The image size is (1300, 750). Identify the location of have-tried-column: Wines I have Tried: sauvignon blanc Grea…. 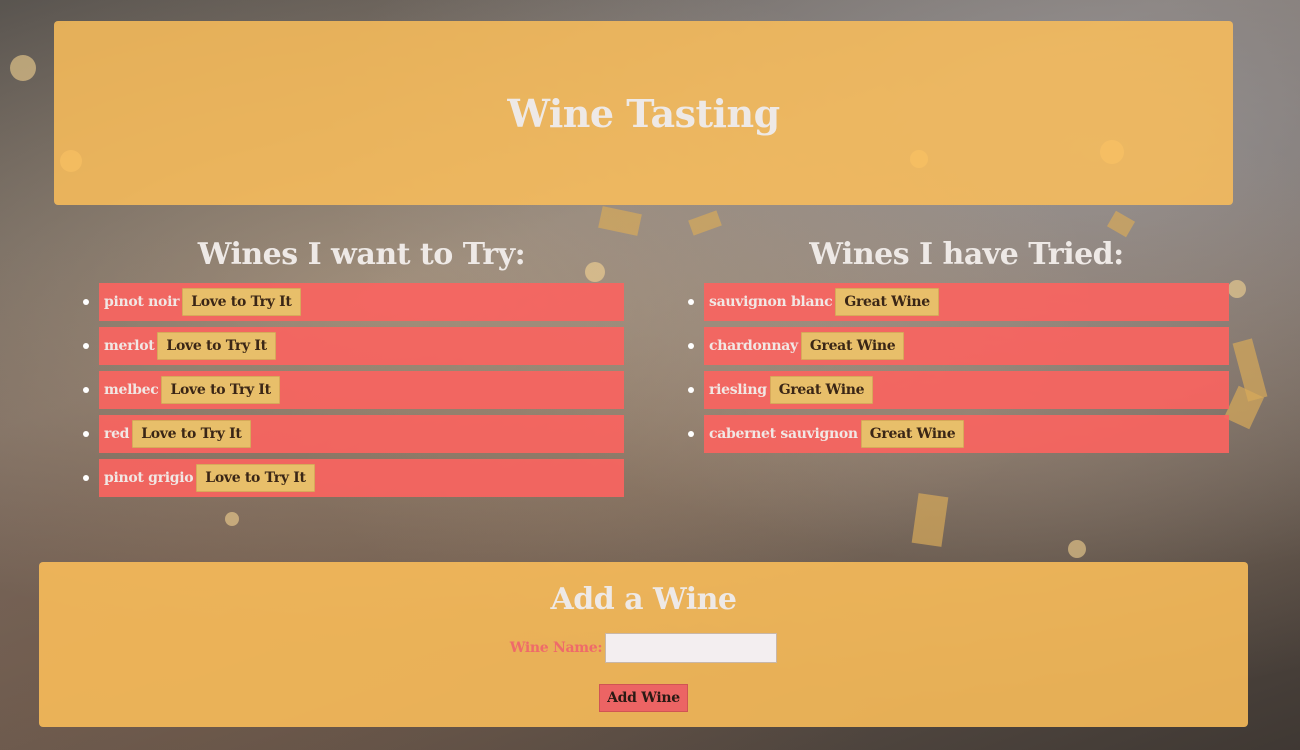
(958, 347).